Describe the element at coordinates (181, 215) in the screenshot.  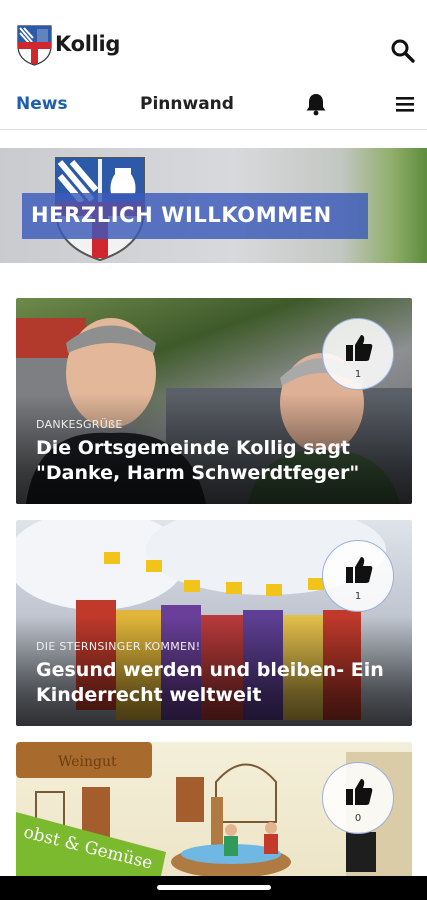
I see `hero-title: HERZLICH WILLKOMMEN` at that location.